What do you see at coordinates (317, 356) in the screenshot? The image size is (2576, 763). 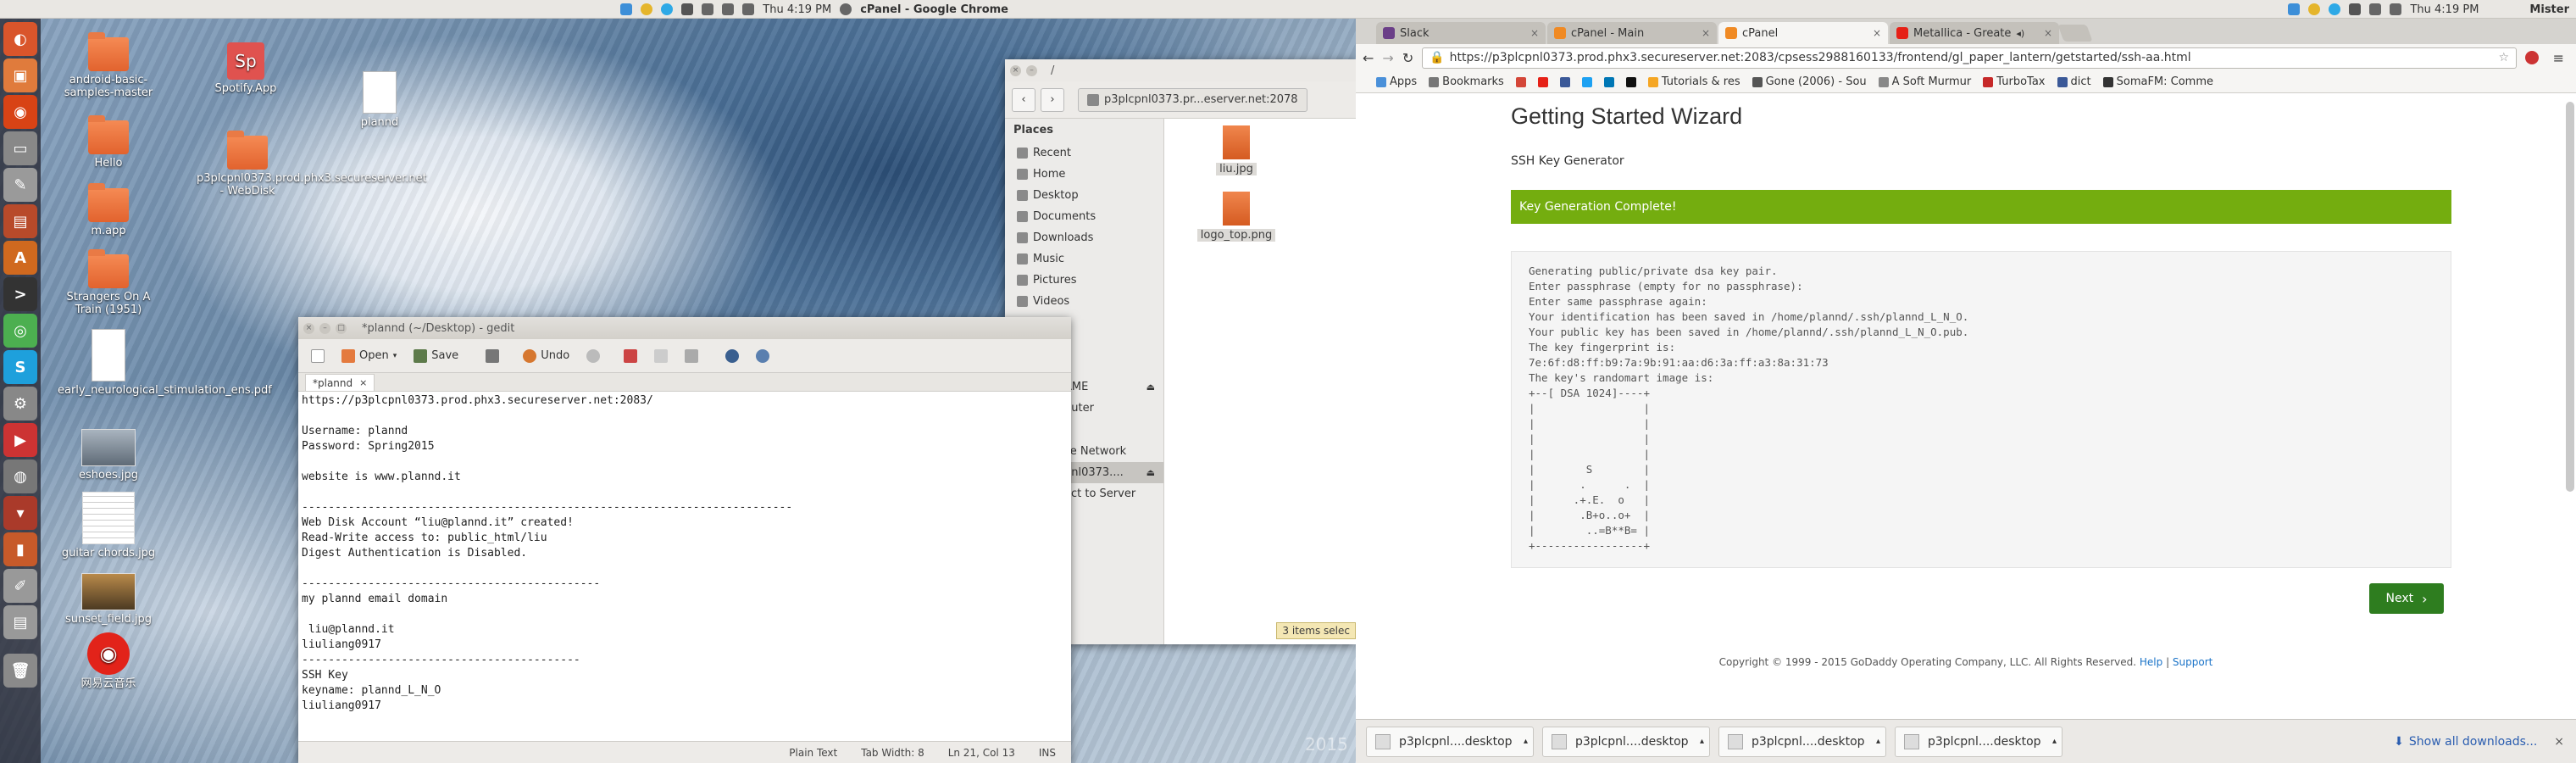 I see `new-button` at bounding box center [317, 356].